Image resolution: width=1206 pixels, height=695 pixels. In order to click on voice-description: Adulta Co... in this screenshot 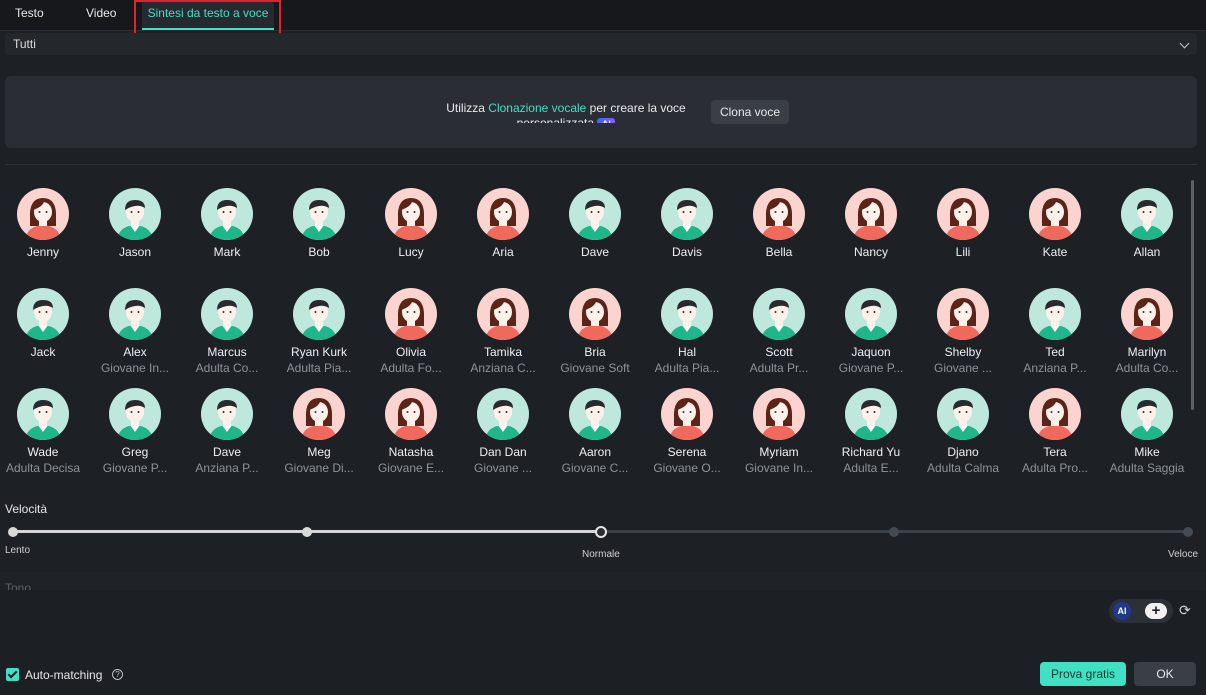, I will do `click(1147, 368)`.